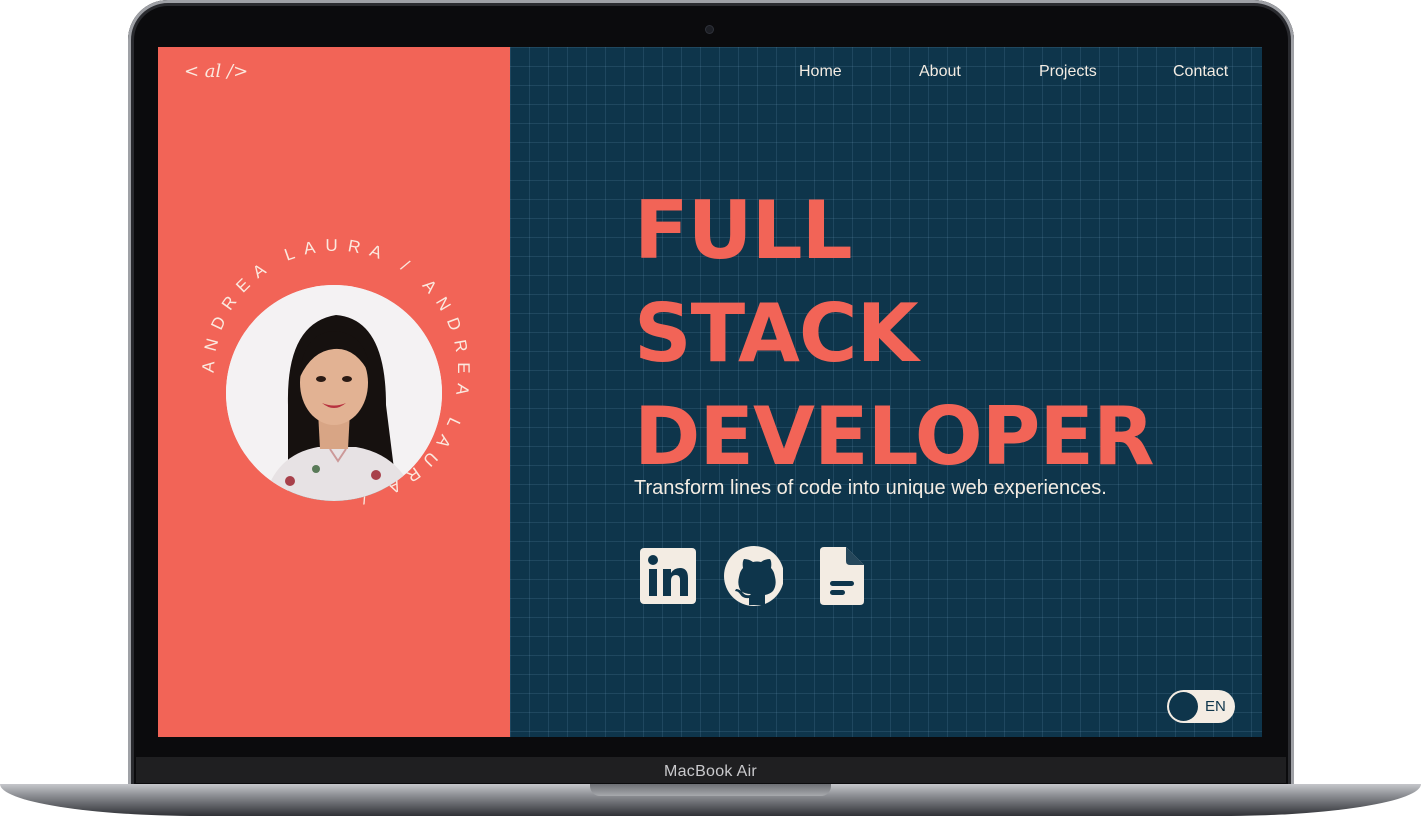  I want to click on document-icon, so click(840, 576).